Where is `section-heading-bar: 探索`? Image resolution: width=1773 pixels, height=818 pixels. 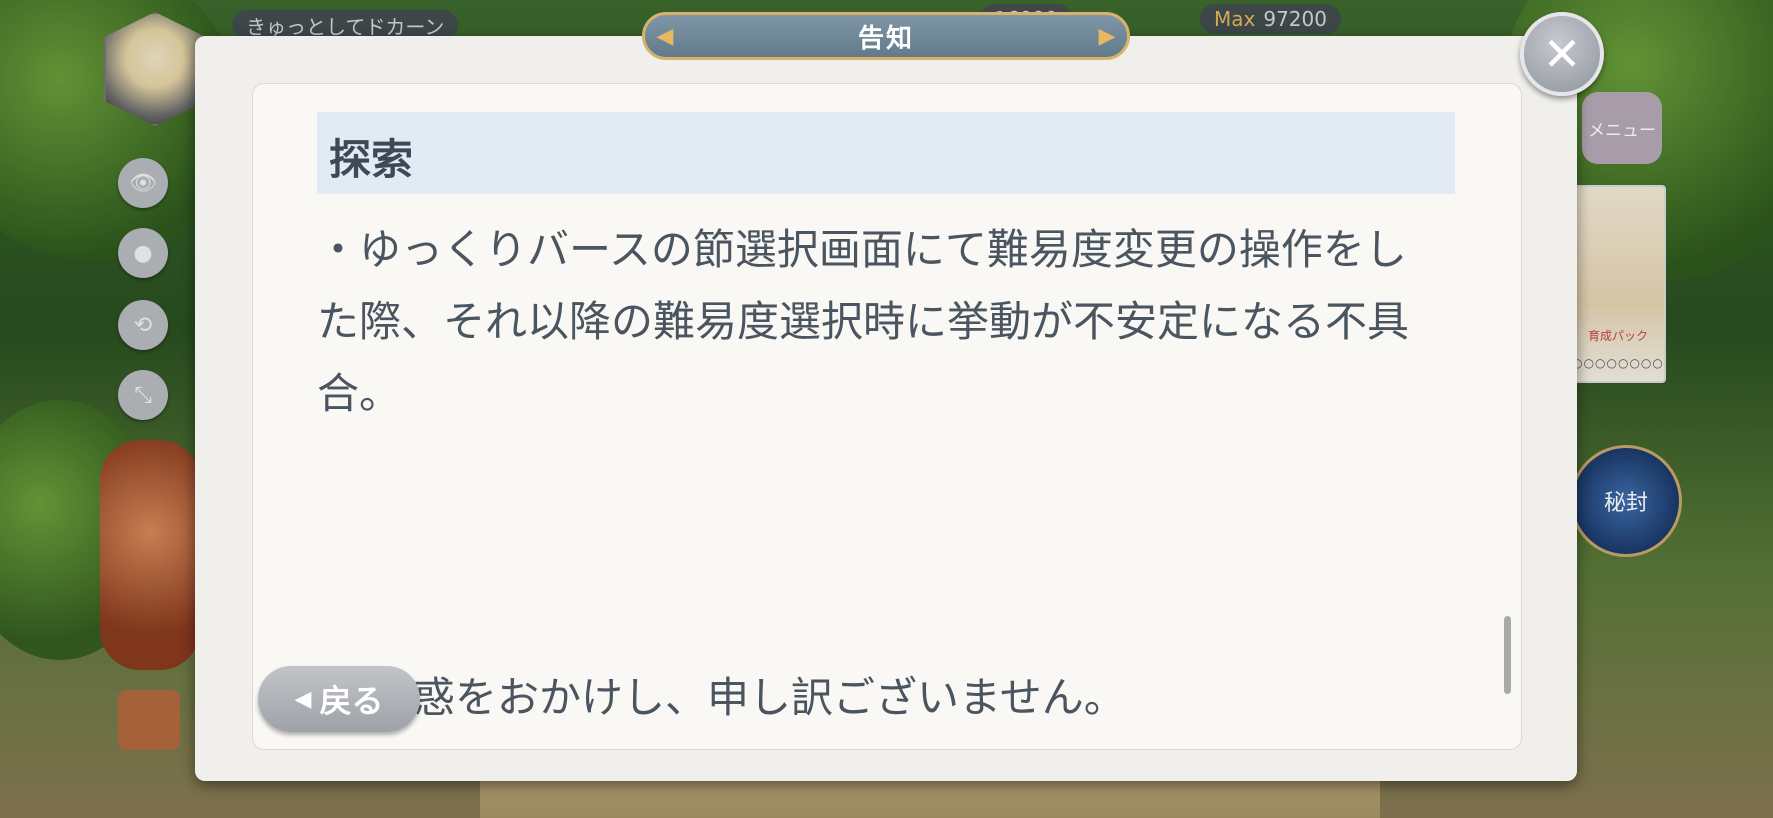 section-heading-bar: 探索 is located at coordinates (886, 153).